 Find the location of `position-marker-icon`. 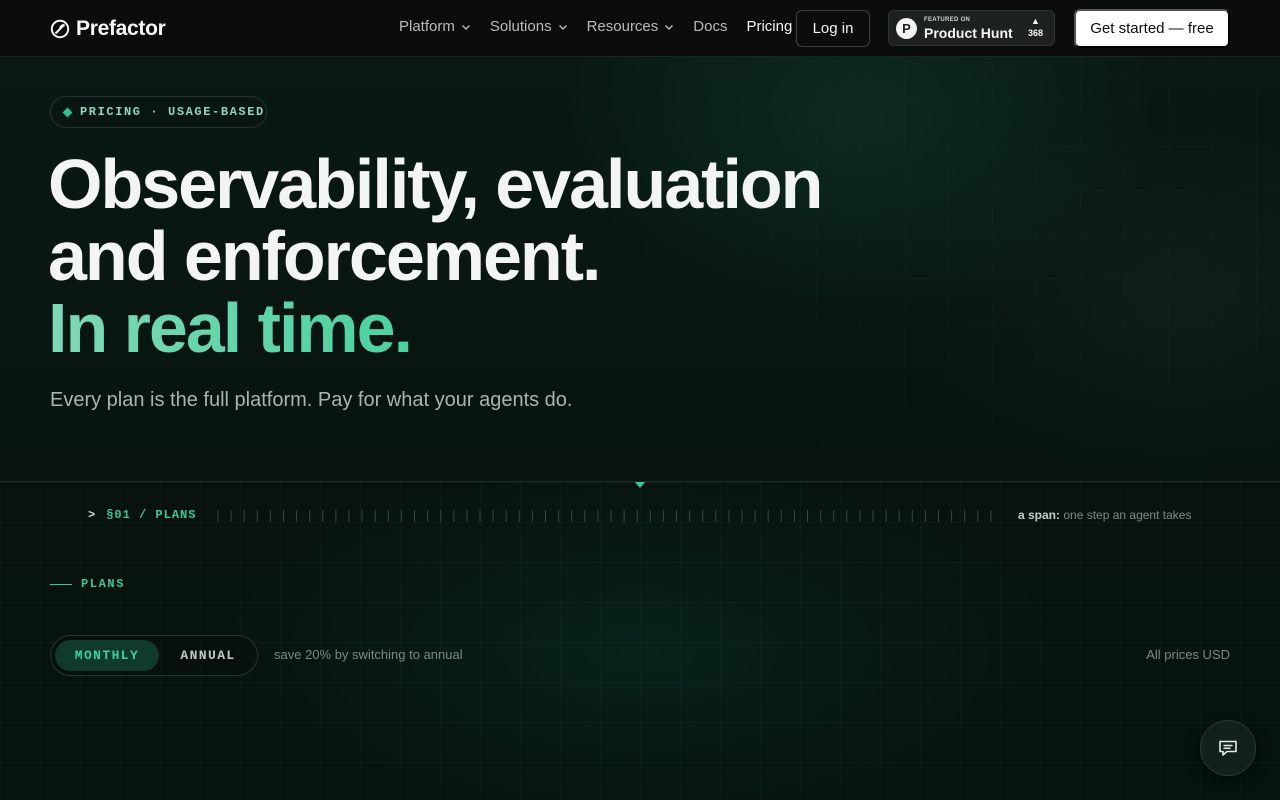

position-marker-icon is located at coordinates (640, 485).